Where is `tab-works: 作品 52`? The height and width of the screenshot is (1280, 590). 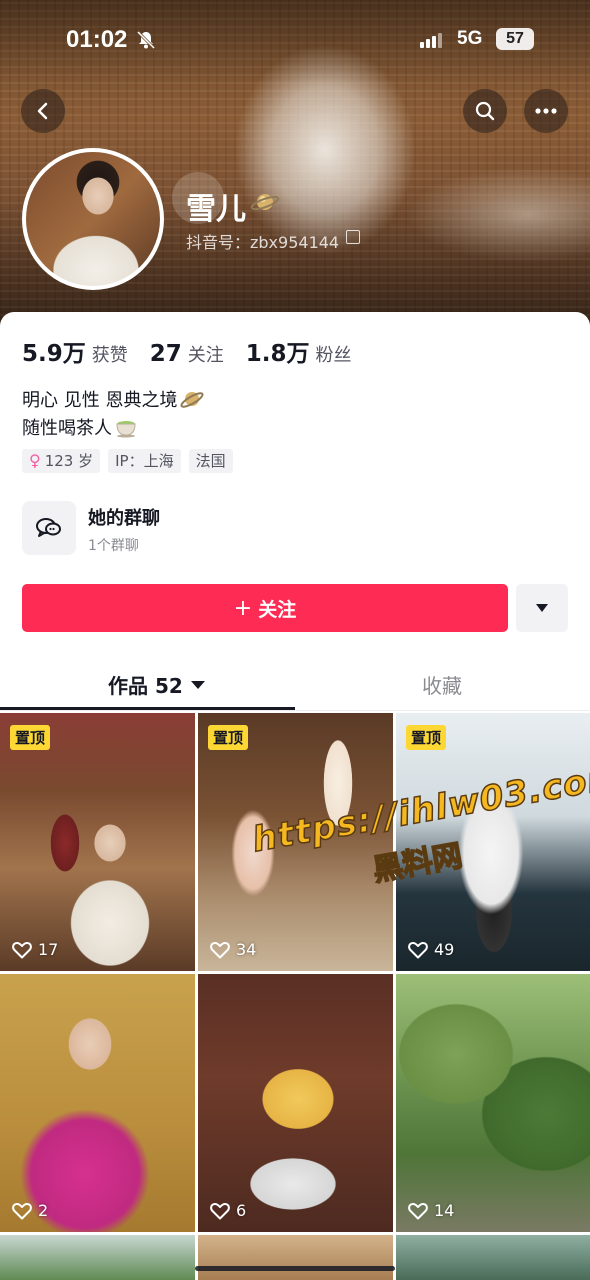 tab-works: 作品 52 is located at coordinates (156, 684).